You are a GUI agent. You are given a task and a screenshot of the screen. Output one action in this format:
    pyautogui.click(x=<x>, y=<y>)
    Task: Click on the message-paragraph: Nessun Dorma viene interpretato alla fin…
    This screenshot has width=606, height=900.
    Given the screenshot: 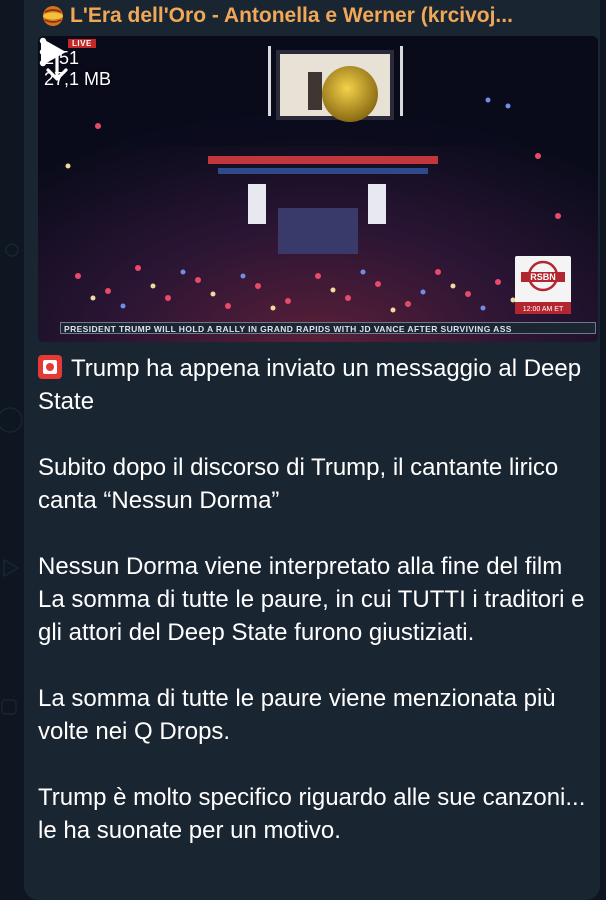 What is the action you would take?
    pyautogui.click(x=311, y=599)
    